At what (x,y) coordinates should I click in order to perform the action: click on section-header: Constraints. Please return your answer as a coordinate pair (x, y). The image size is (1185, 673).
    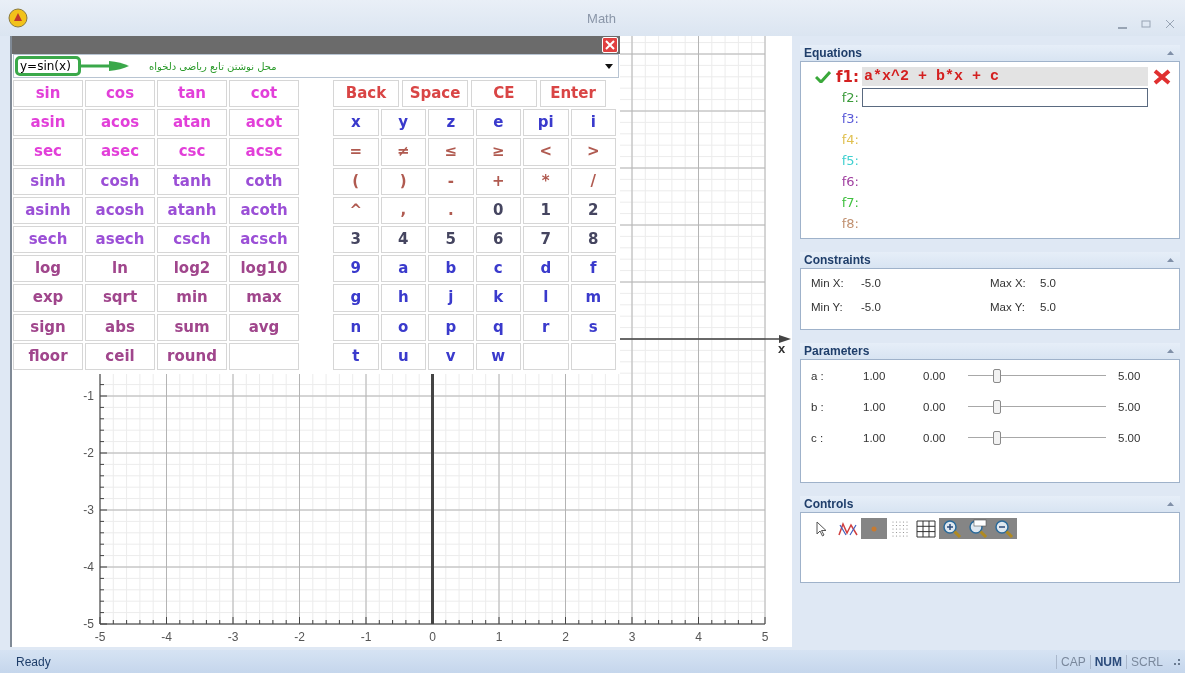
    Looking at the image, I should click on (990, 260).